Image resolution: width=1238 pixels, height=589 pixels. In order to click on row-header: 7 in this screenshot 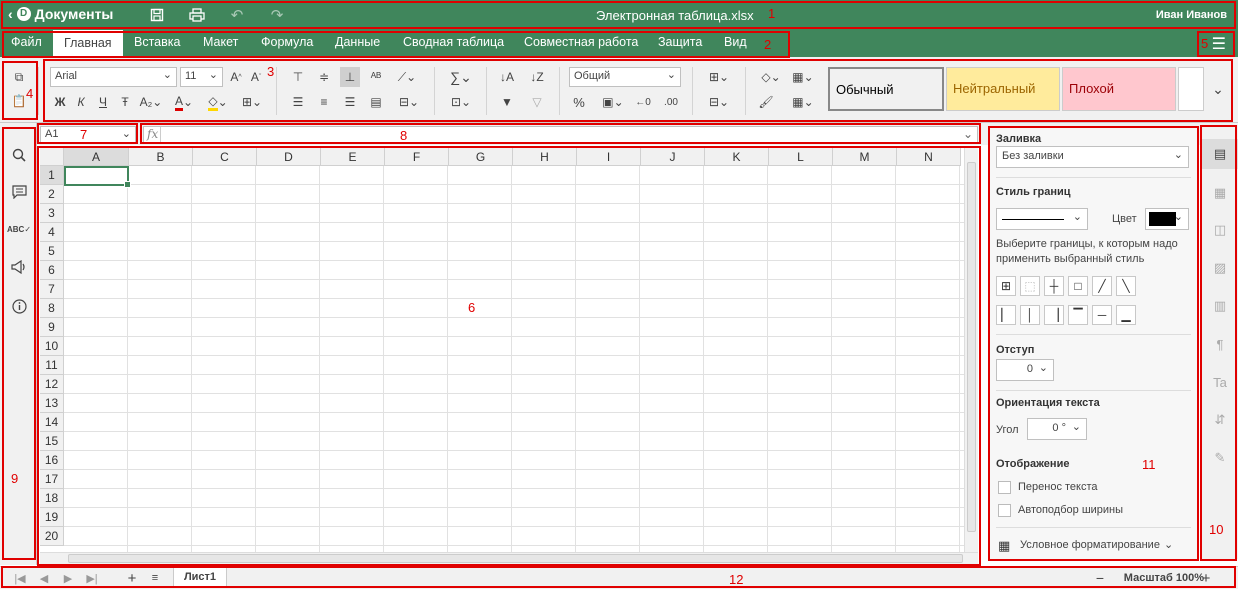, I will do `click(52, 289)`.